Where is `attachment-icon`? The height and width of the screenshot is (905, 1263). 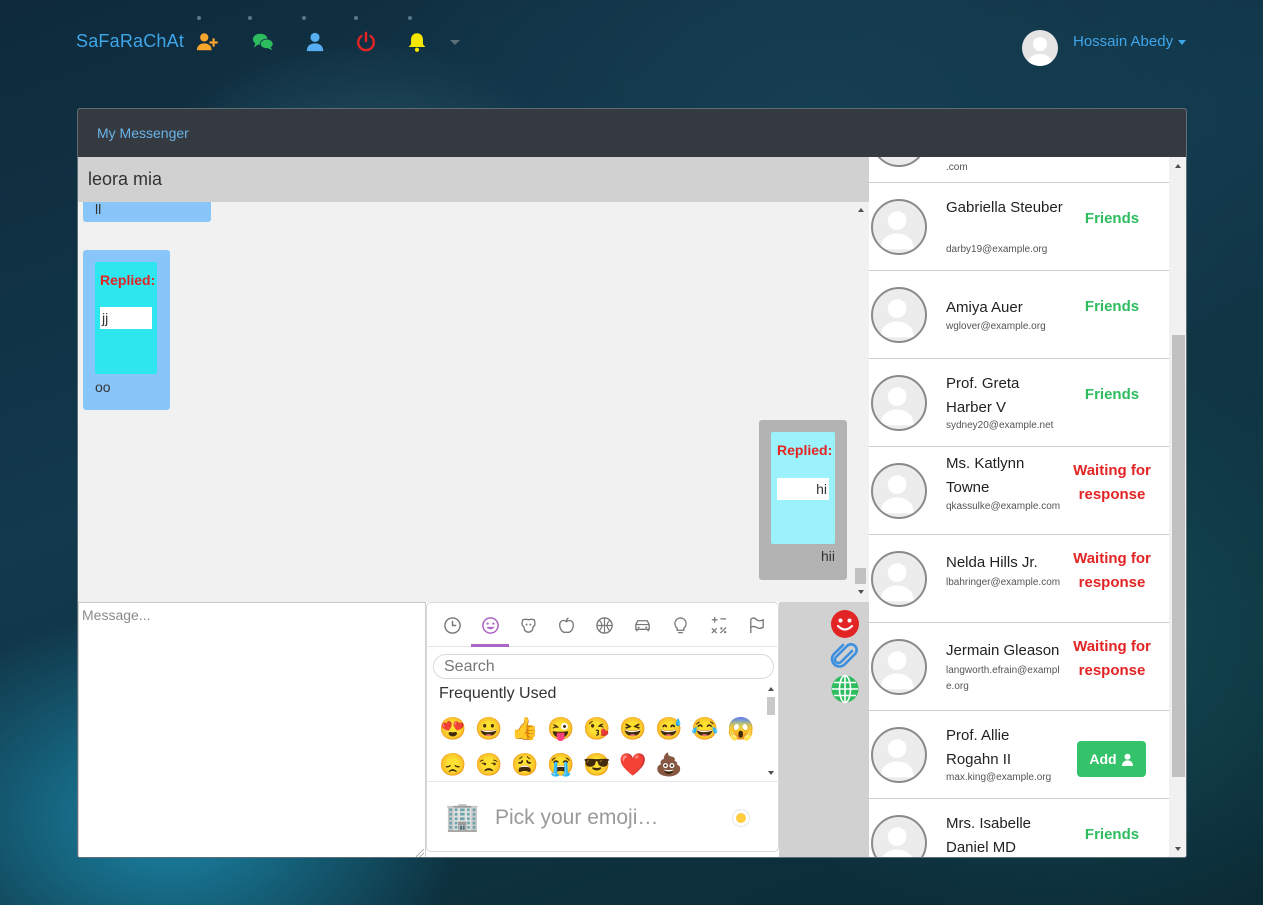
attachment-icon is located at coordinates (845, 657).